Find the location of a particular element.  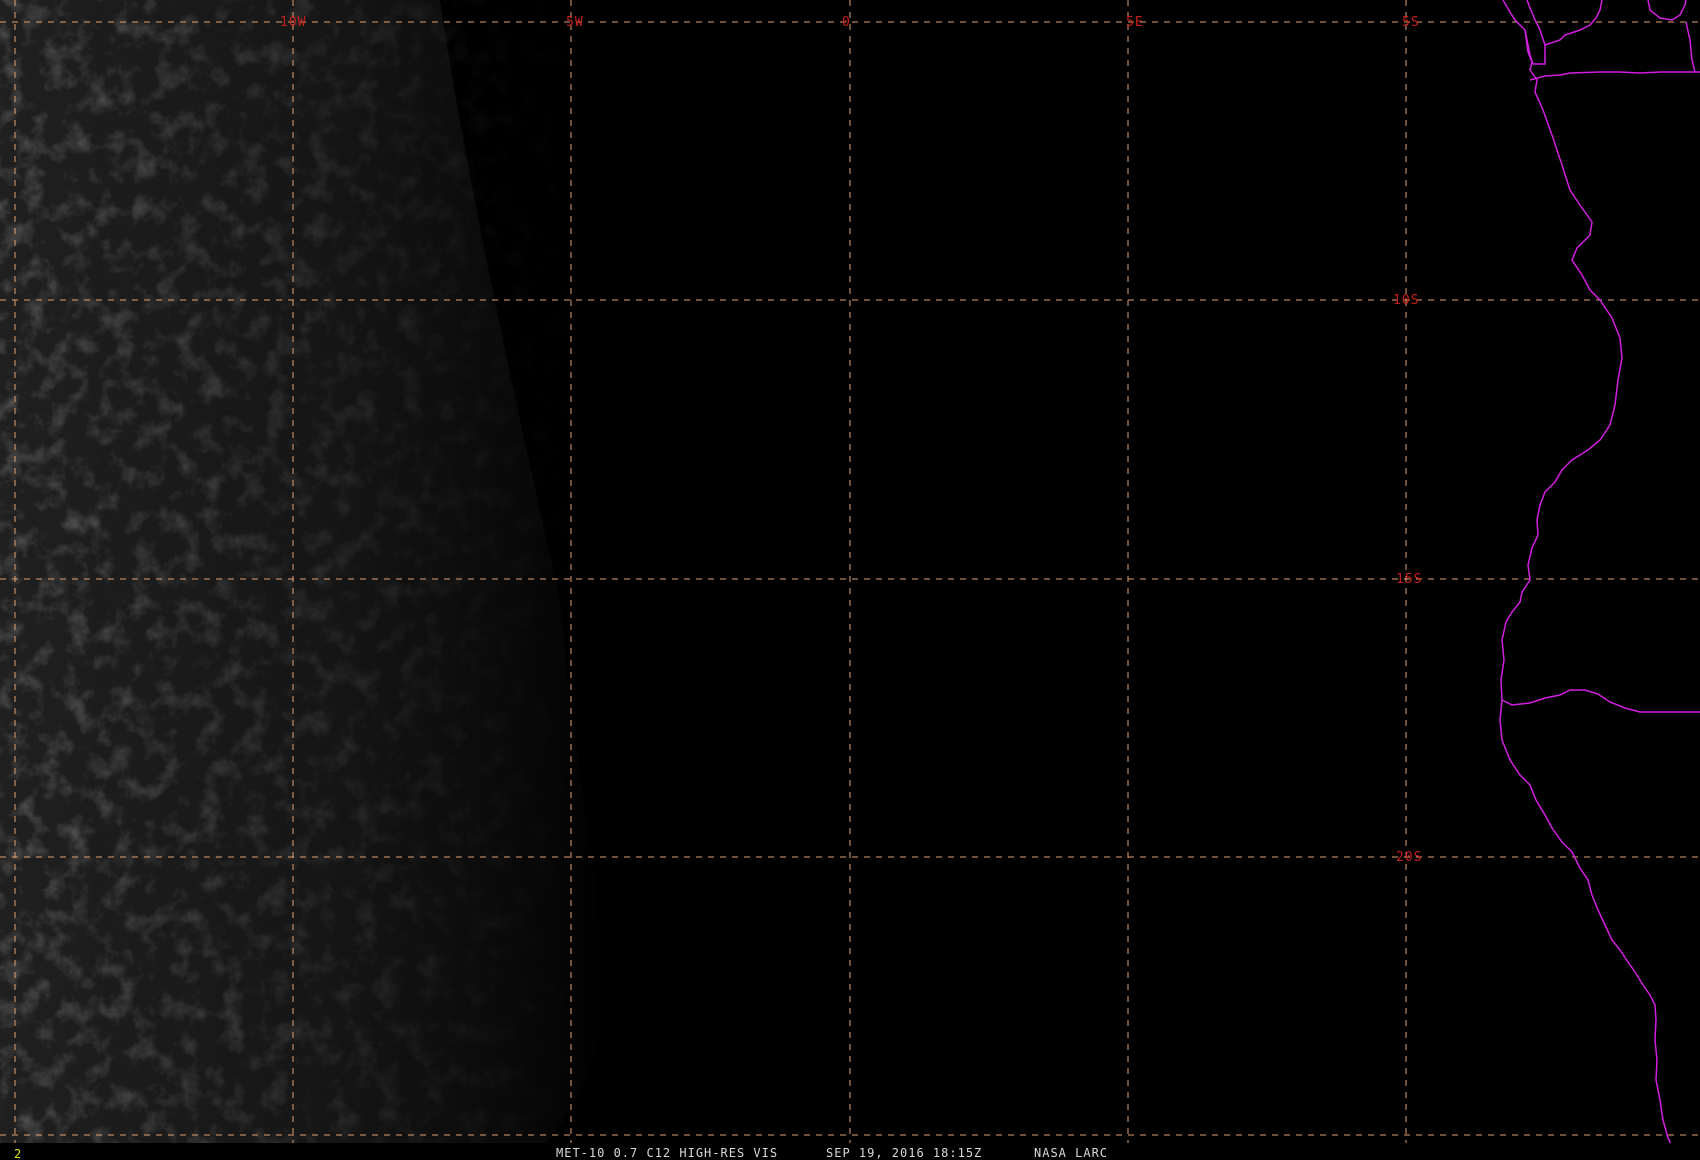

image-datetime: SEP 19, 2016 18:15Z is located at coordinates (904, 1153).